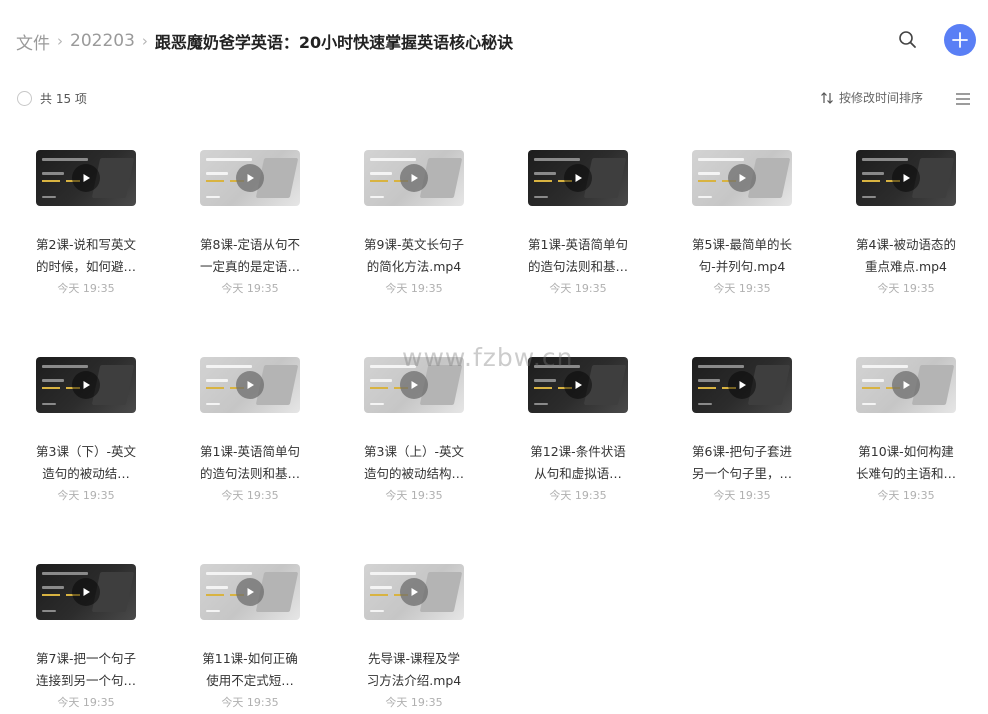 The image size is (988, 714). What do you see at coordinates (414, 244) in the screenshot?
I see `file-name-line: 第9课-英文长句子` at bounding box center [414, 244].